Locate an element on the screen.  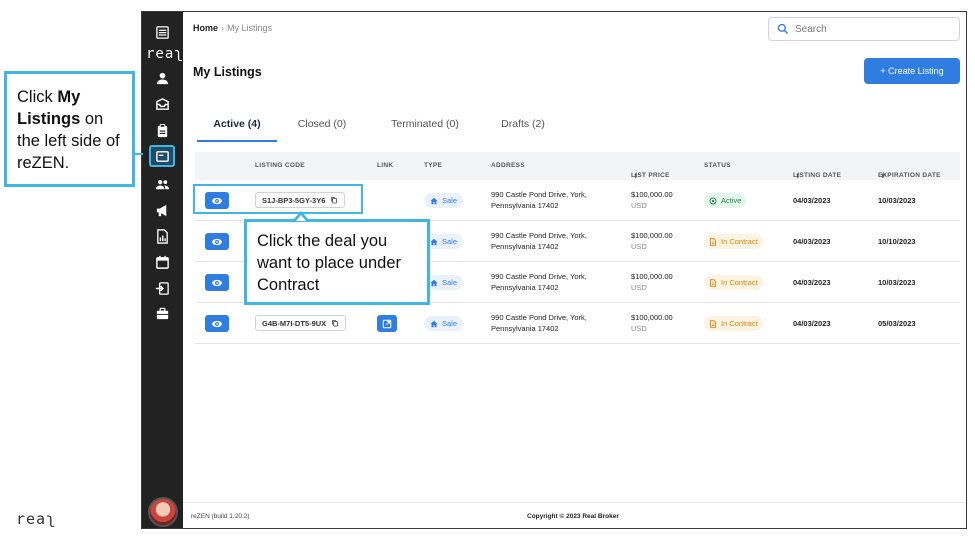
header-type: TYPE is located at coordinates (433, 165).